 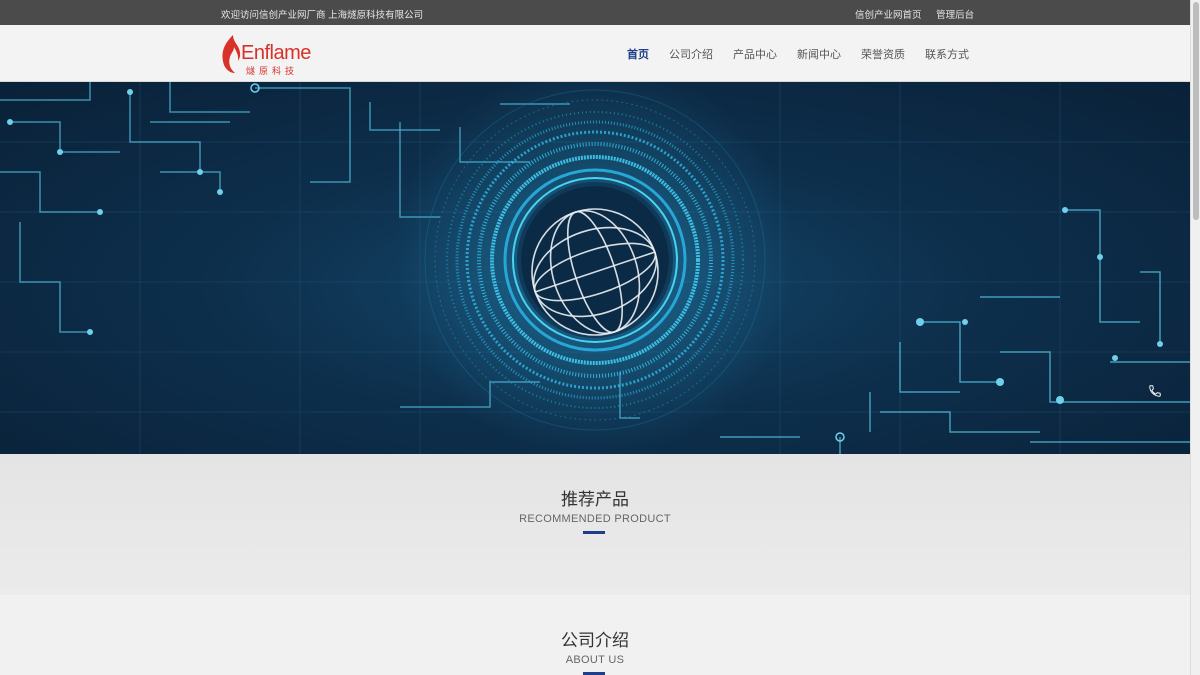 What do you see at coordinates (272, 71) in the screenshot?
I see `brand-name-cn: 燧原科技` at bounding box center [272, 71].